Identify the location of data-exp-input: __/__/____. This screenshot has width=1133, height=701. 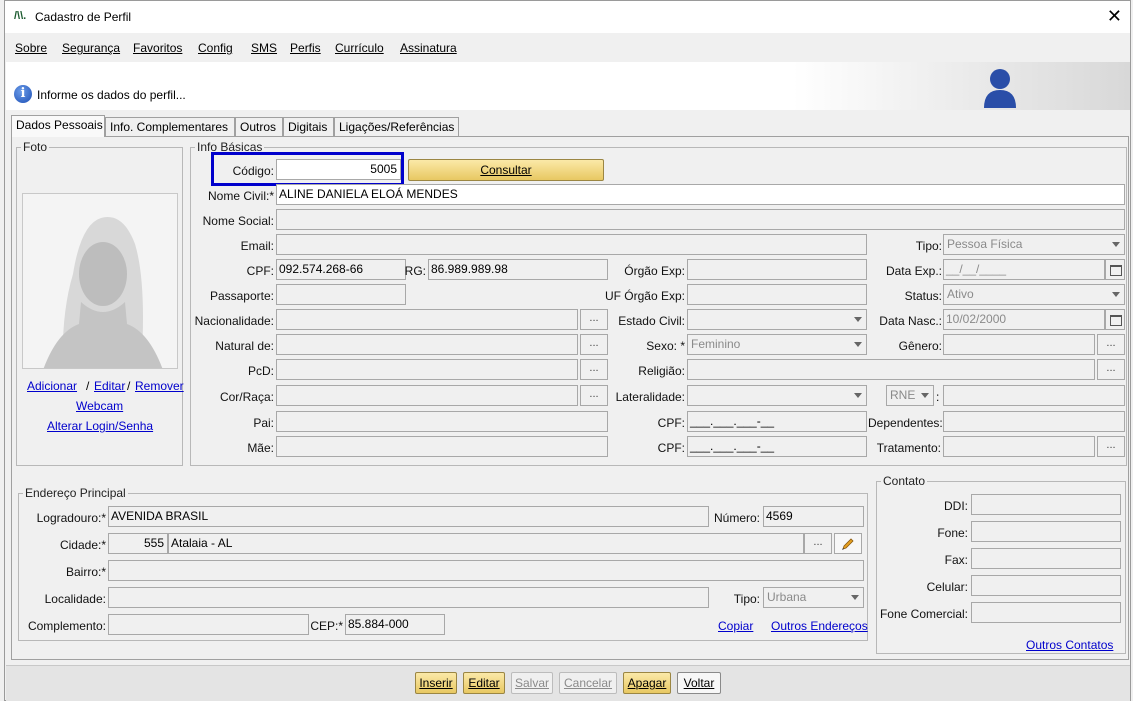
(1024, 269).